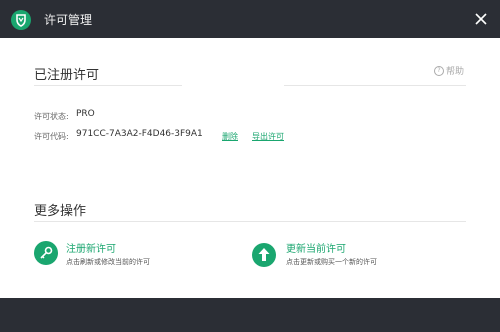 The image size is (500, 332). Describe the element at coordinates (51, 136) in the screenshot. I see `code-label: 许可代码:` at that location.